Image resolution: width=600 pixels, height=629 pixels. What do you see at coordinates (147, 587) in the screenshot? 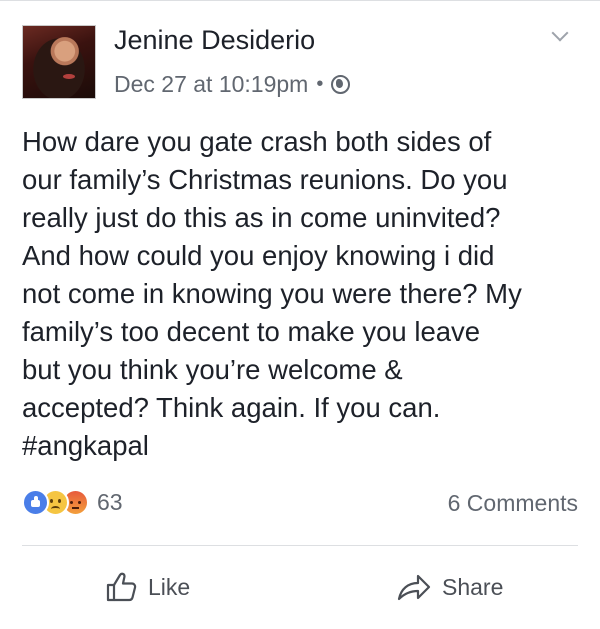
I see `like-button: Like` at bounding box center [147, 587].